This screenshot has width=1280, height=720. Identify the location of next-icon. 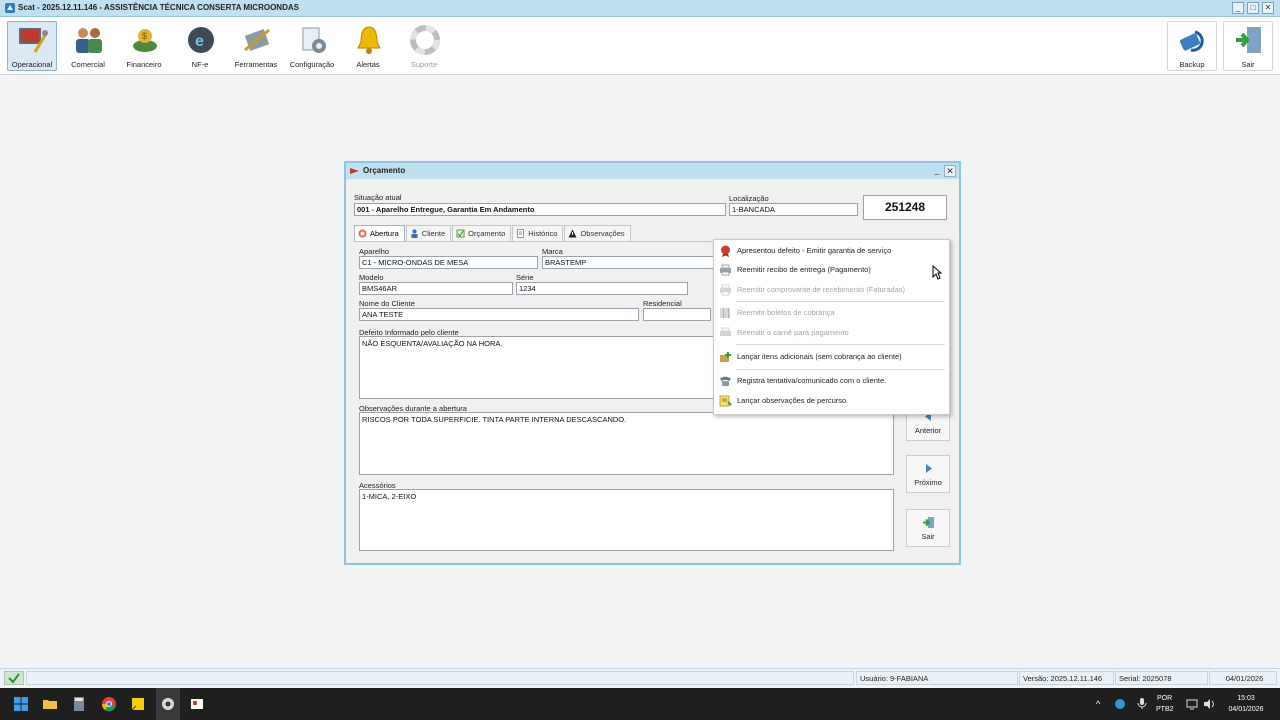
(929, 468).